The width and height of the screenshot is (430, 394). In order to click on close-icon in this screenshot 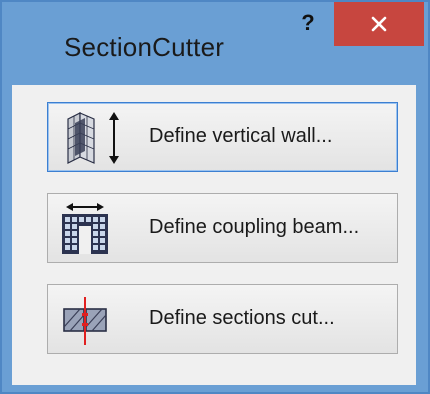, I will do `click(379, 24)`.